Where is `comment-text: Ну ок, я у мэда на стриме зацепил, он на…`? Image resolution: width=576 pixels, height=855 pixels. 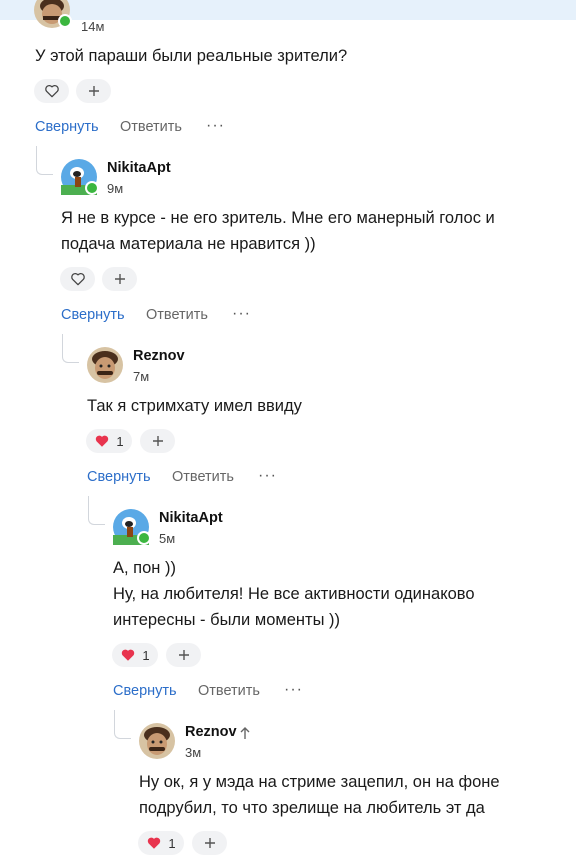
comment-text: Ну ок, я у мэда на стриме зацепил, он на… is located at coordinates (319, 782).